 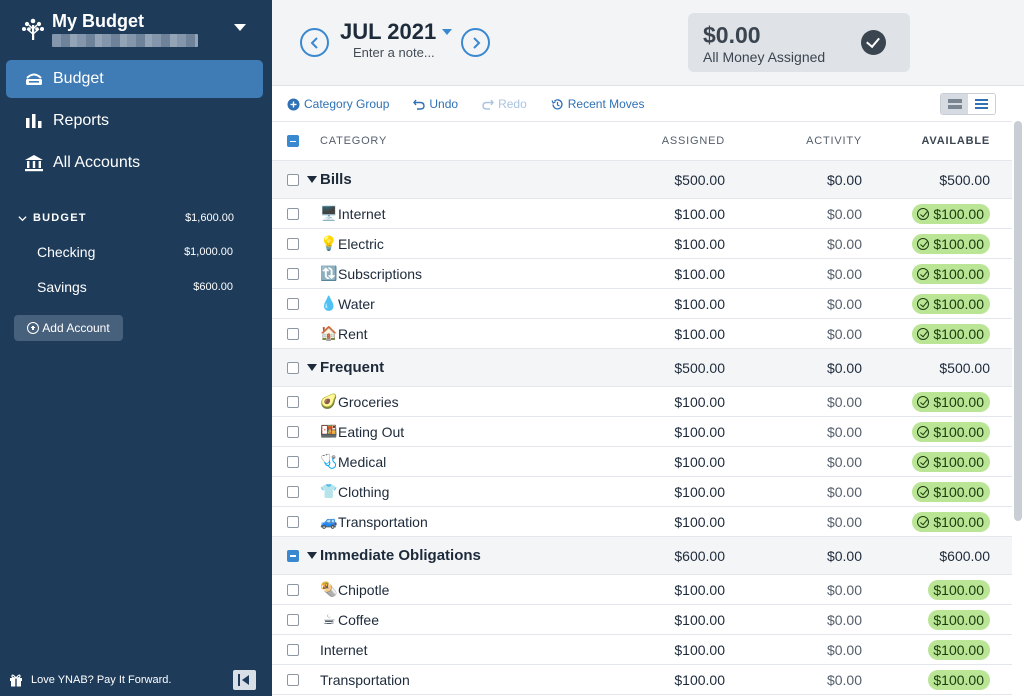 What do you see at coordinates (642, 402) in the screenshot?
I see `category-row: 🥑 Groceries $100.00 $0.00 $100.00` at bounding box center [642, 402].